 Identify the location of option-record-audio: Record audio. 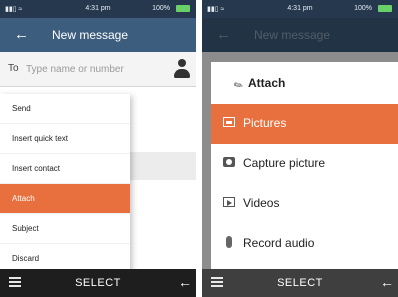
(304, 244).